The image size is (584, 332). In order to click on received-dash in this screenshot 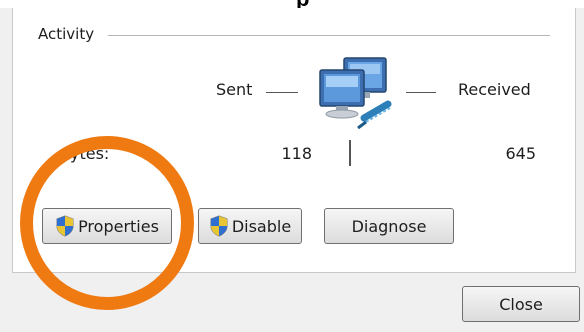, I will do `click(421, 92)`.